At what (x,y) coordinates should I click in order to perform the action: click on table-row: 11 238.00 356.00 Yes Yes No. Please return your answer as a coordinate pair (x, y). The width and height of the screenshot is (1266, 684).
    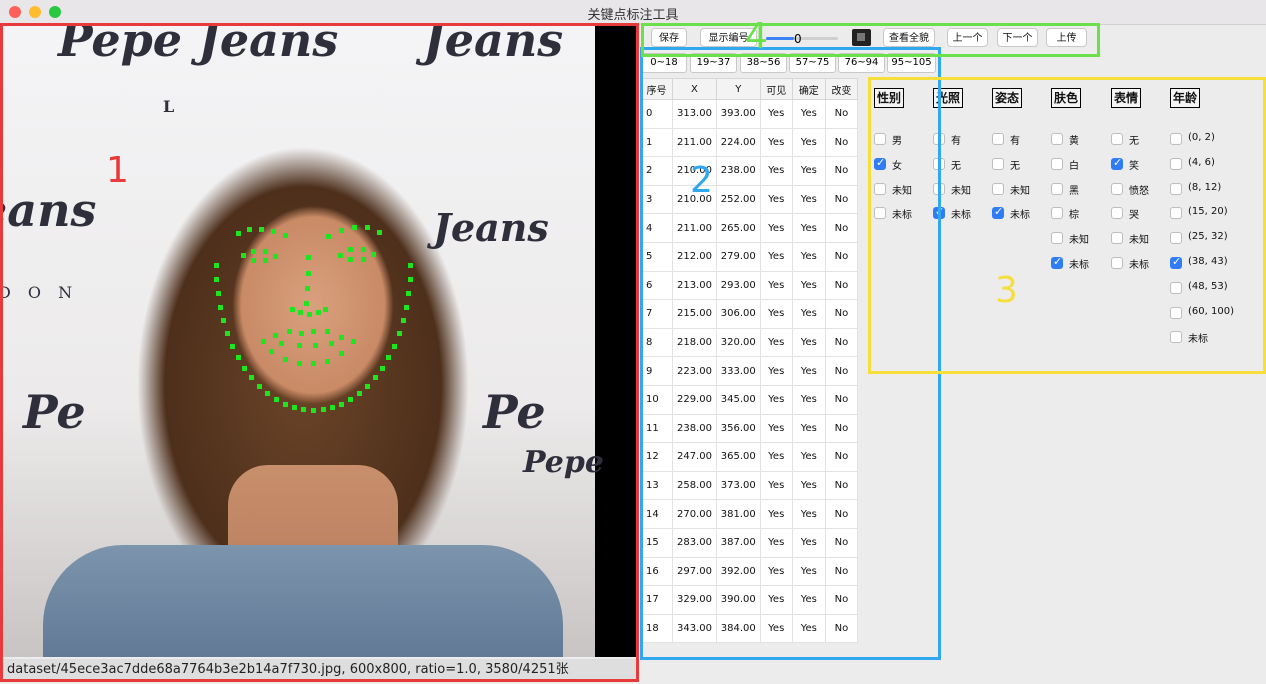
    Looking at the image, I should click on (749, 428).